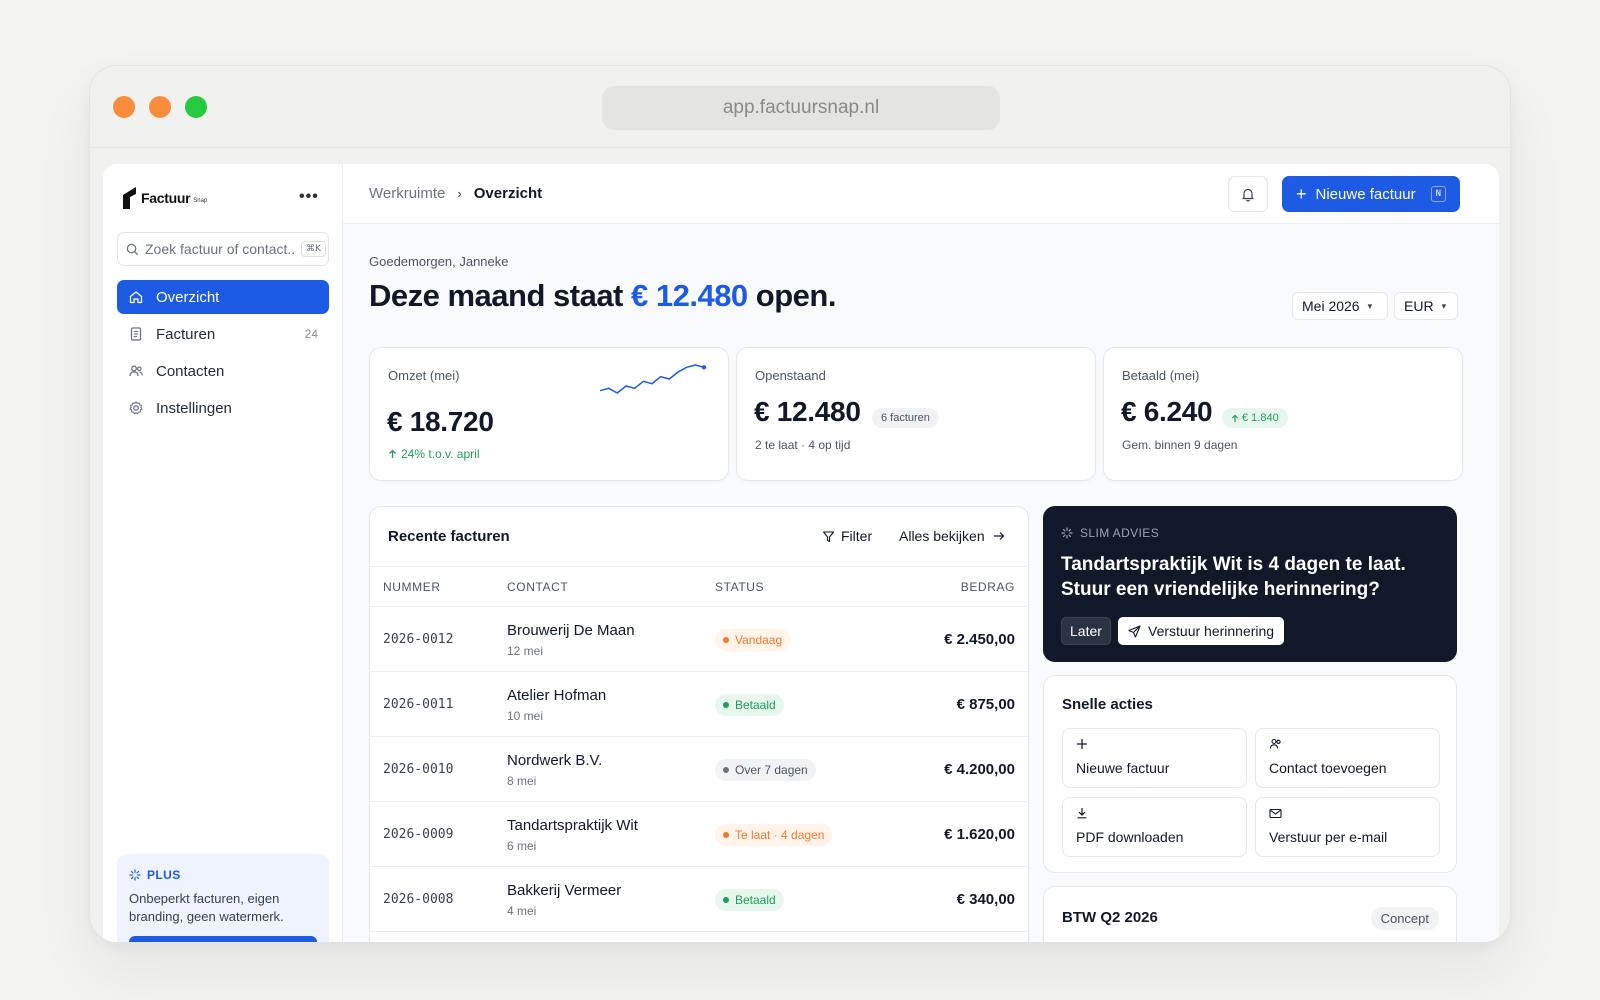 The height and width of the screenshot is (1000, 1600). I want to click on headline-prefix: Deze maand staat, so click(500, 295).